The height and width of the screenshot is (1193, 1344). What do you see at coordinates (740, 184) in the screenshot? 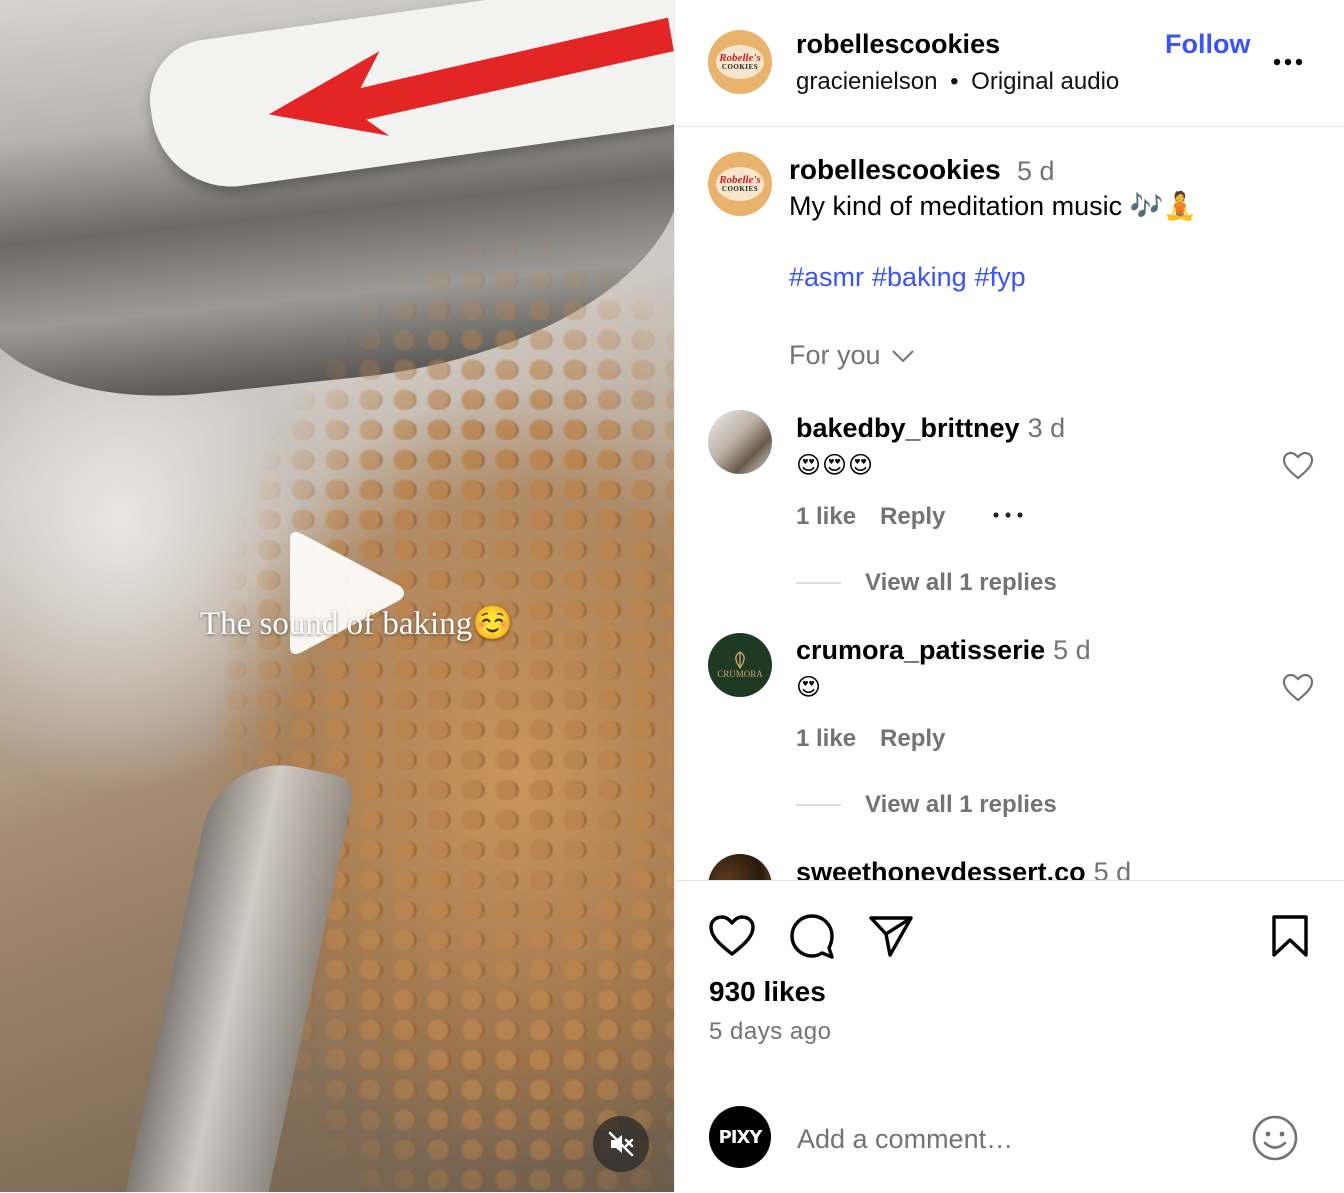
I see `caption-avatar: Robelle's COOKIES` at bounding box center [740, 184].